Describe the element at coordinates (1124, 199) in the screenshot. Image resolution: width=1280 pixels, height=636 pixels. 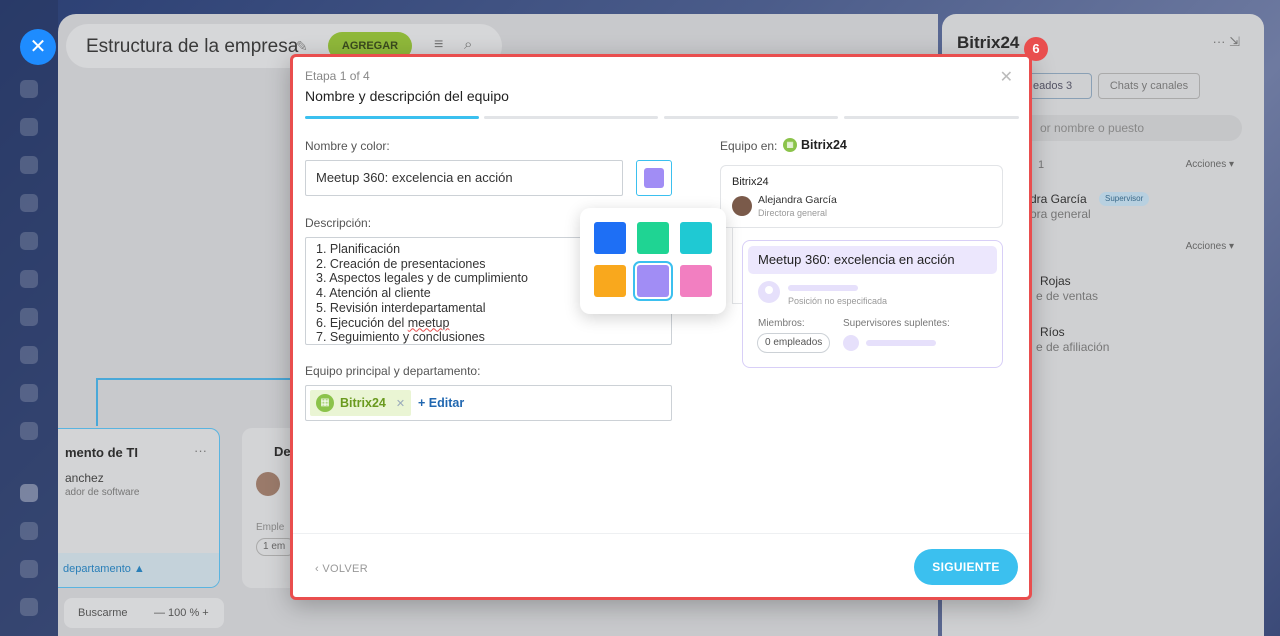
I see `supervisor-badge: Supervisor` at that location.